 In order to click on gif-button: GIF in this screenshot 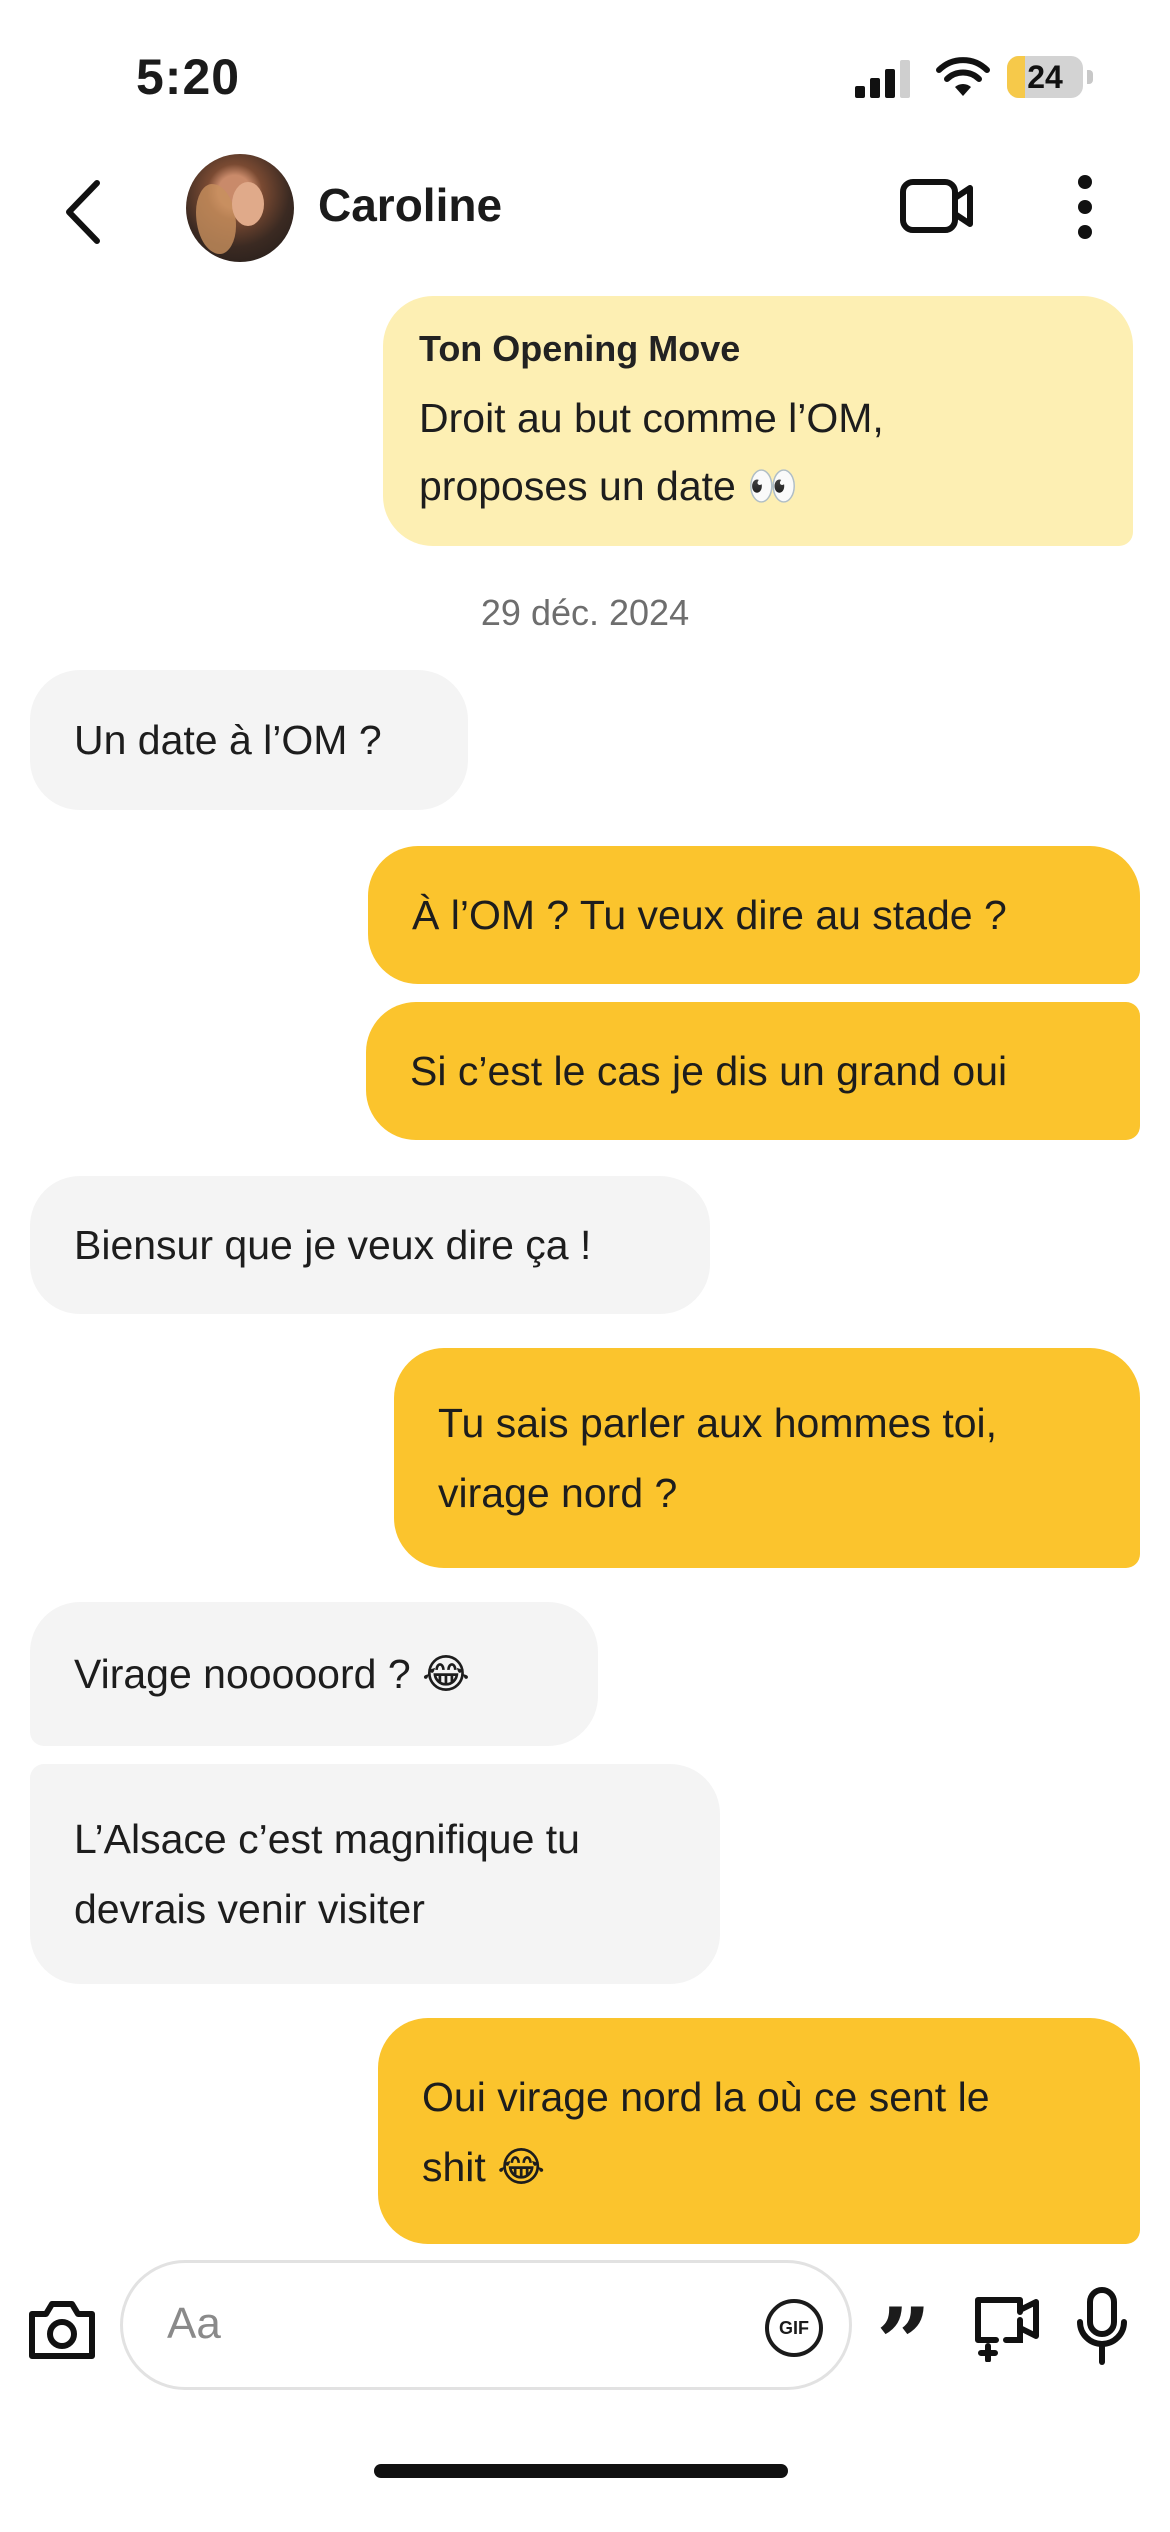, I will do `click(794, 2328)`.